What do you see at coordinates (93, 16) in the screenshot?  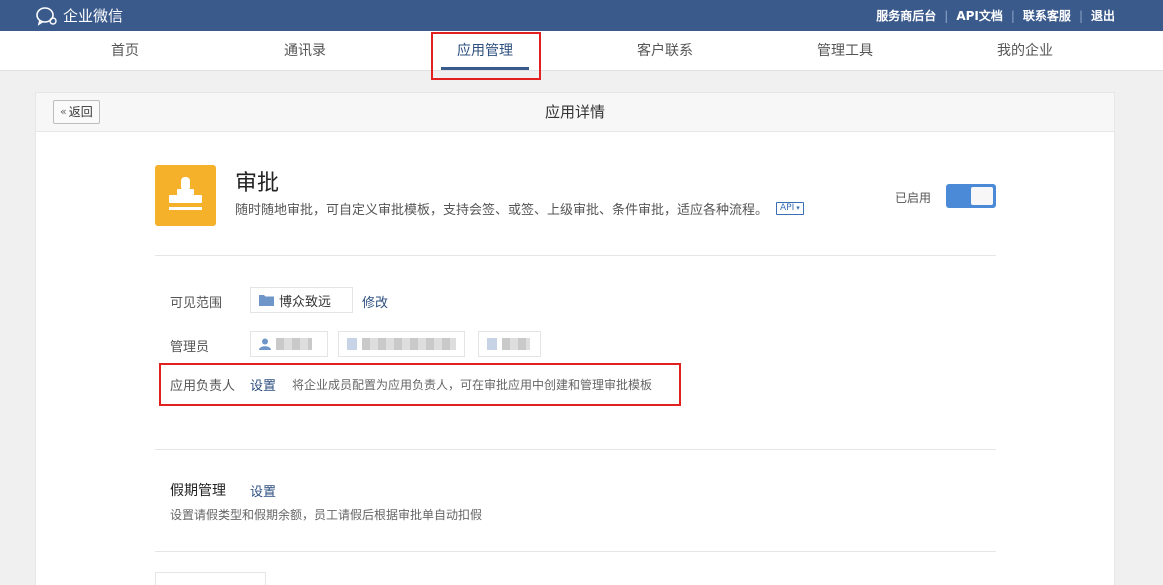 I see `logo-text: 企业微信` at bounding box center [93, 16].